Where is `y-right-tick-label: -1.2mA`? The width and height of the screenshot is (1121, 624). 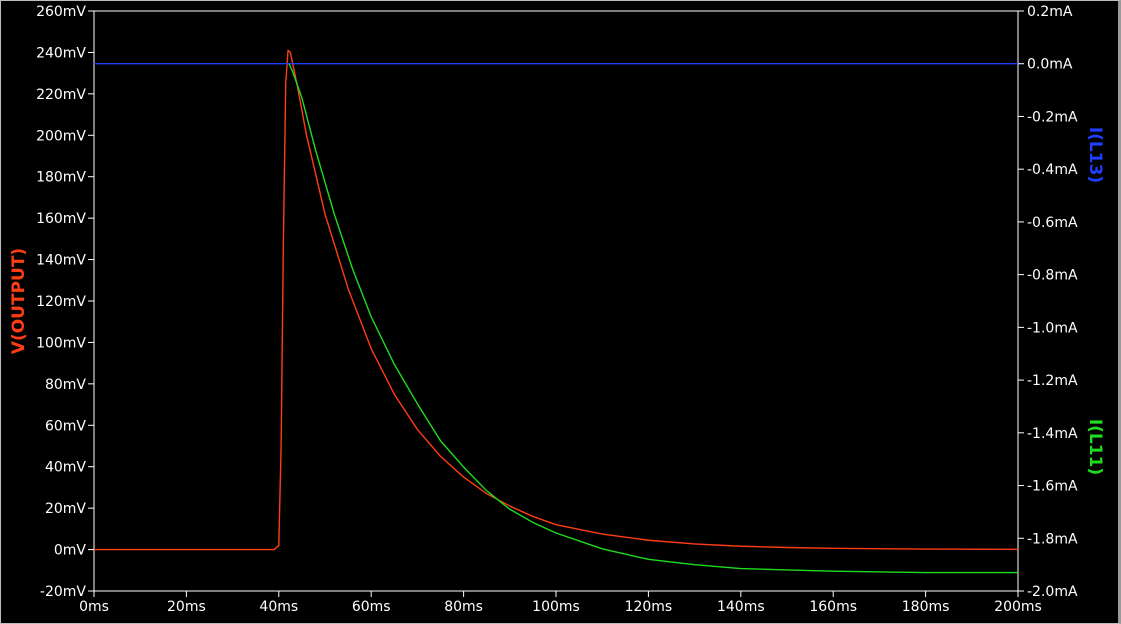
y-right-tick-label: -1.2mA is located at coordinates (1052, 381).